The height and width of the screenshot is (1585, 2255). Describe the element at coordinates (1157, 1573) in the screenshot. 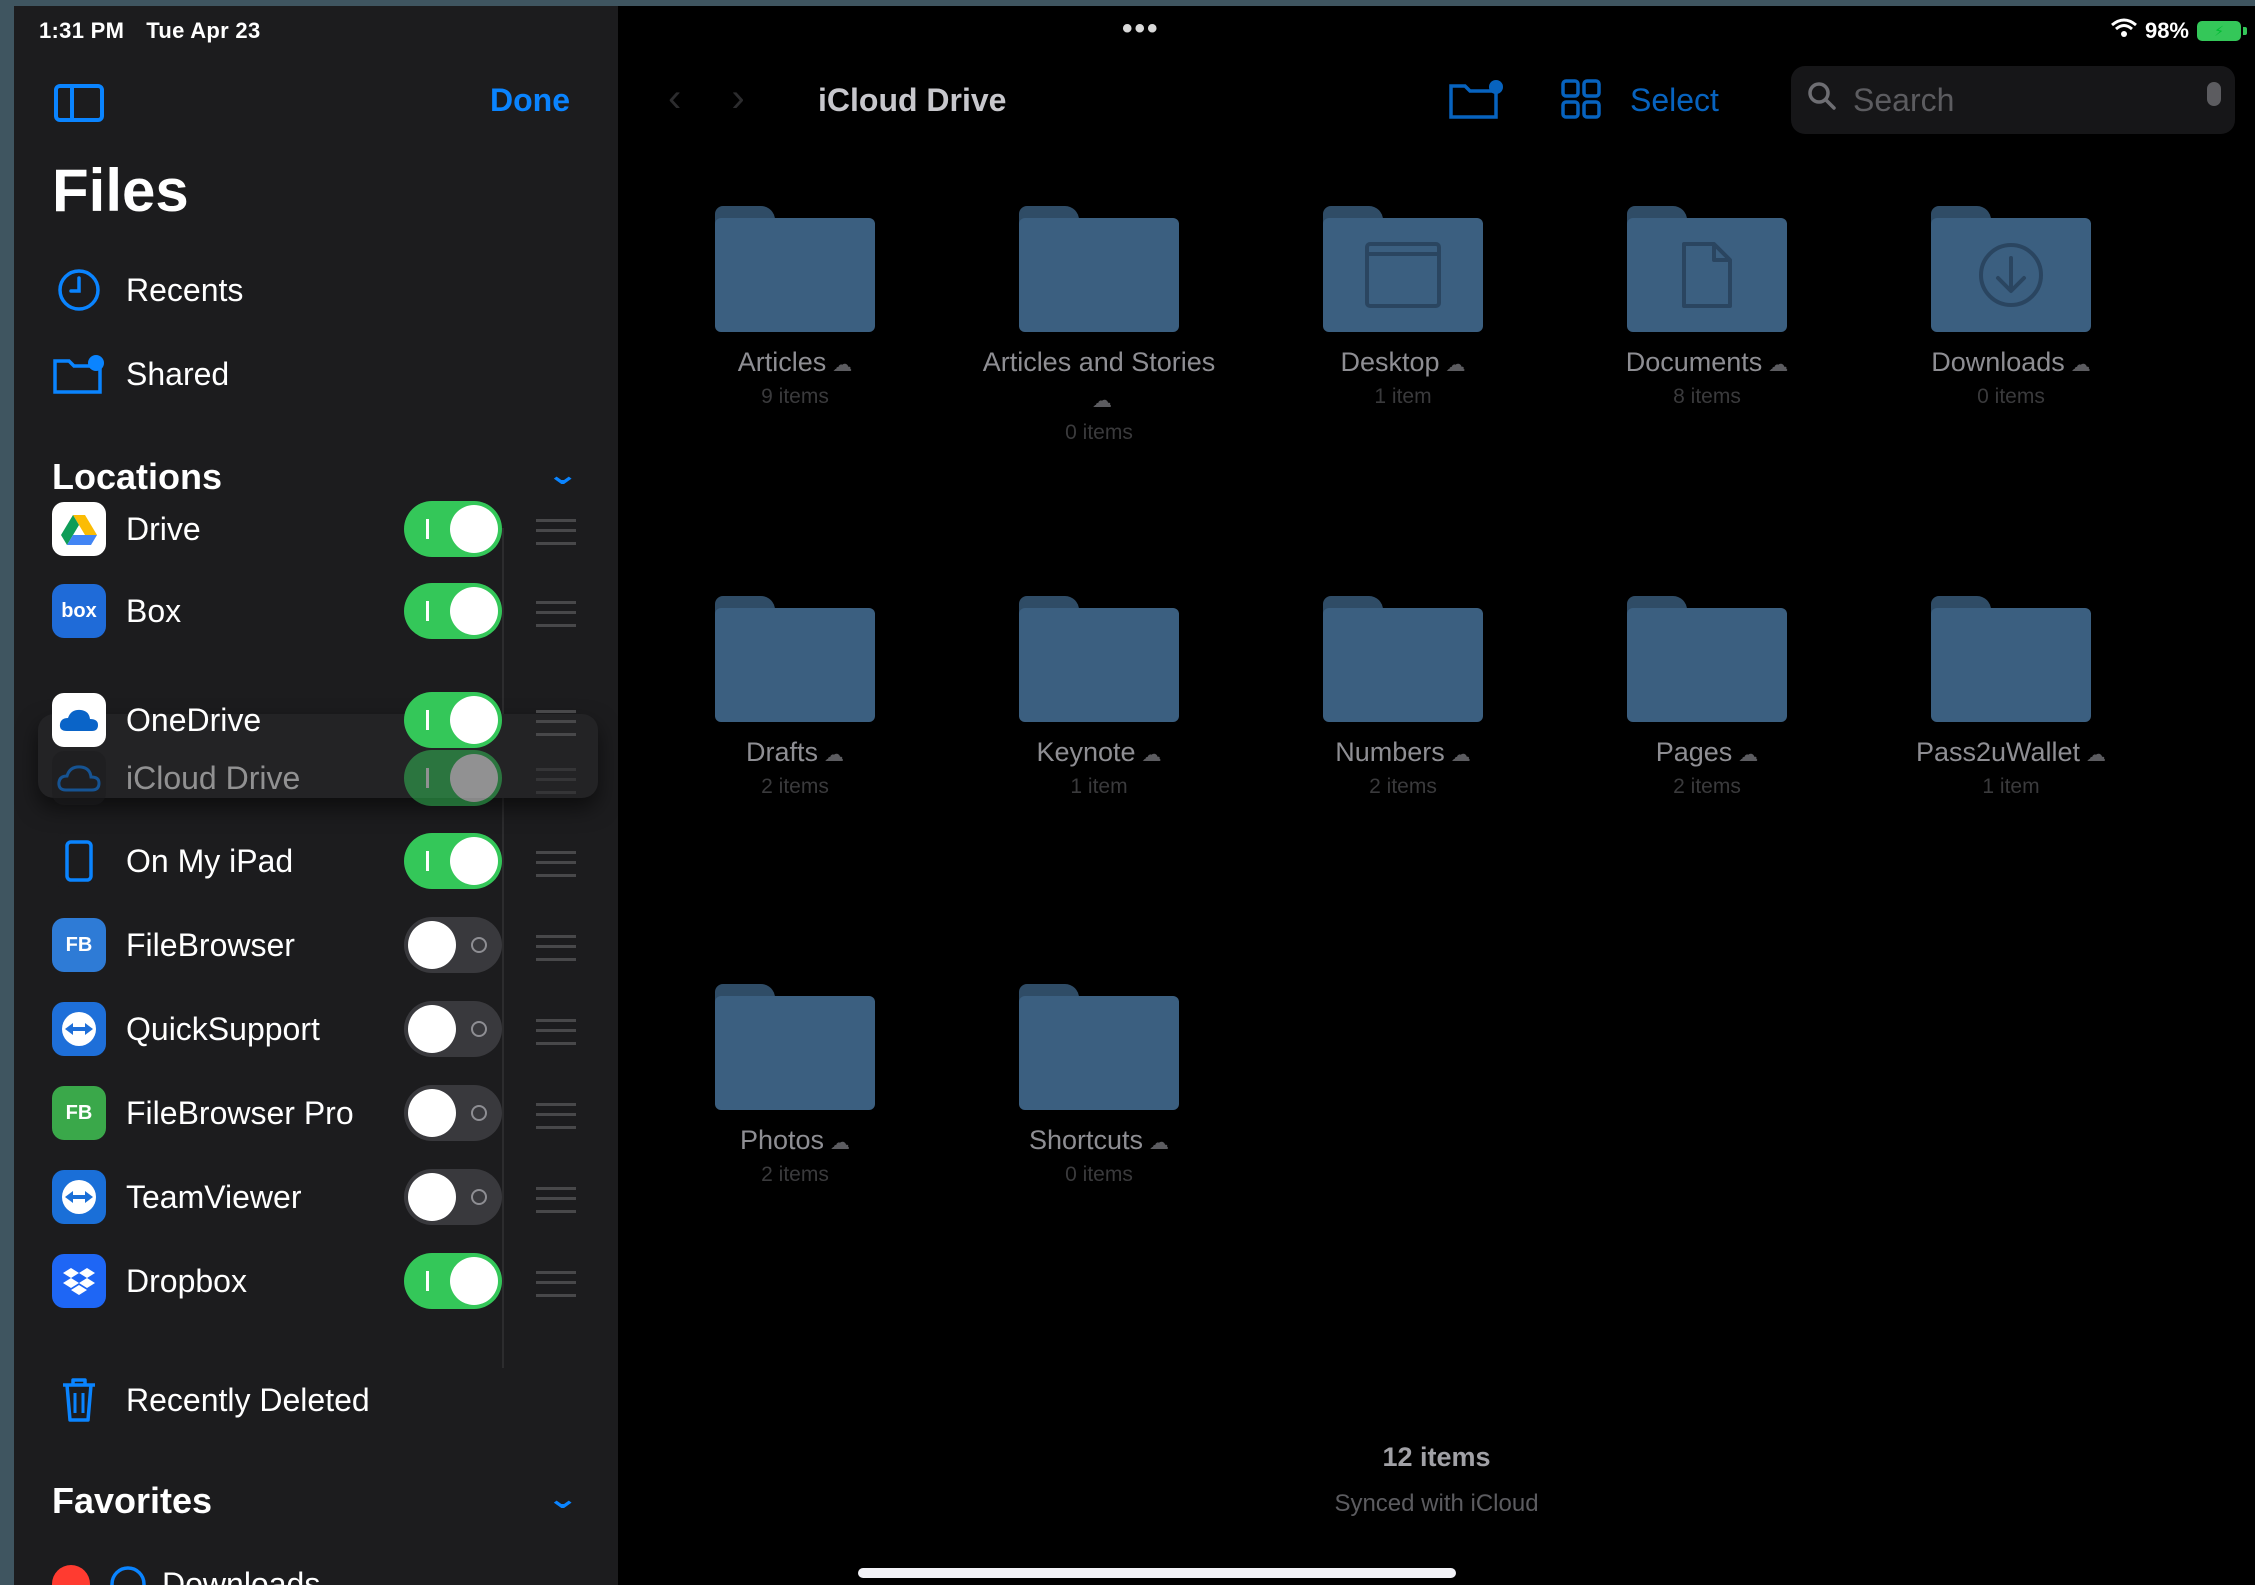

I see `home-indicator` at that location.